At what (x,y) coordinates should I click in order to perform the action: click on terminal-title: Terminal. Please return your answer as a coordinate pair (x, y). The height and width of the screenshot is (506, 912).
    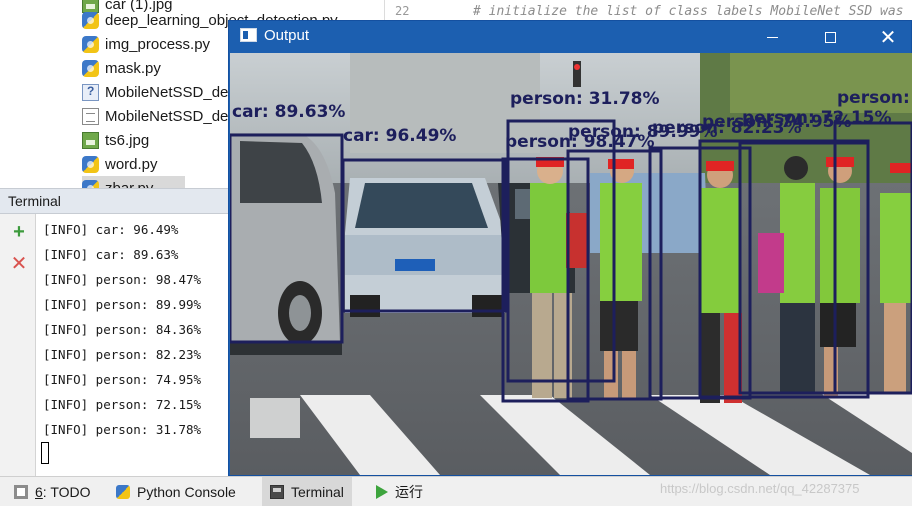
    Looking at the image, I should click on (34, 201).